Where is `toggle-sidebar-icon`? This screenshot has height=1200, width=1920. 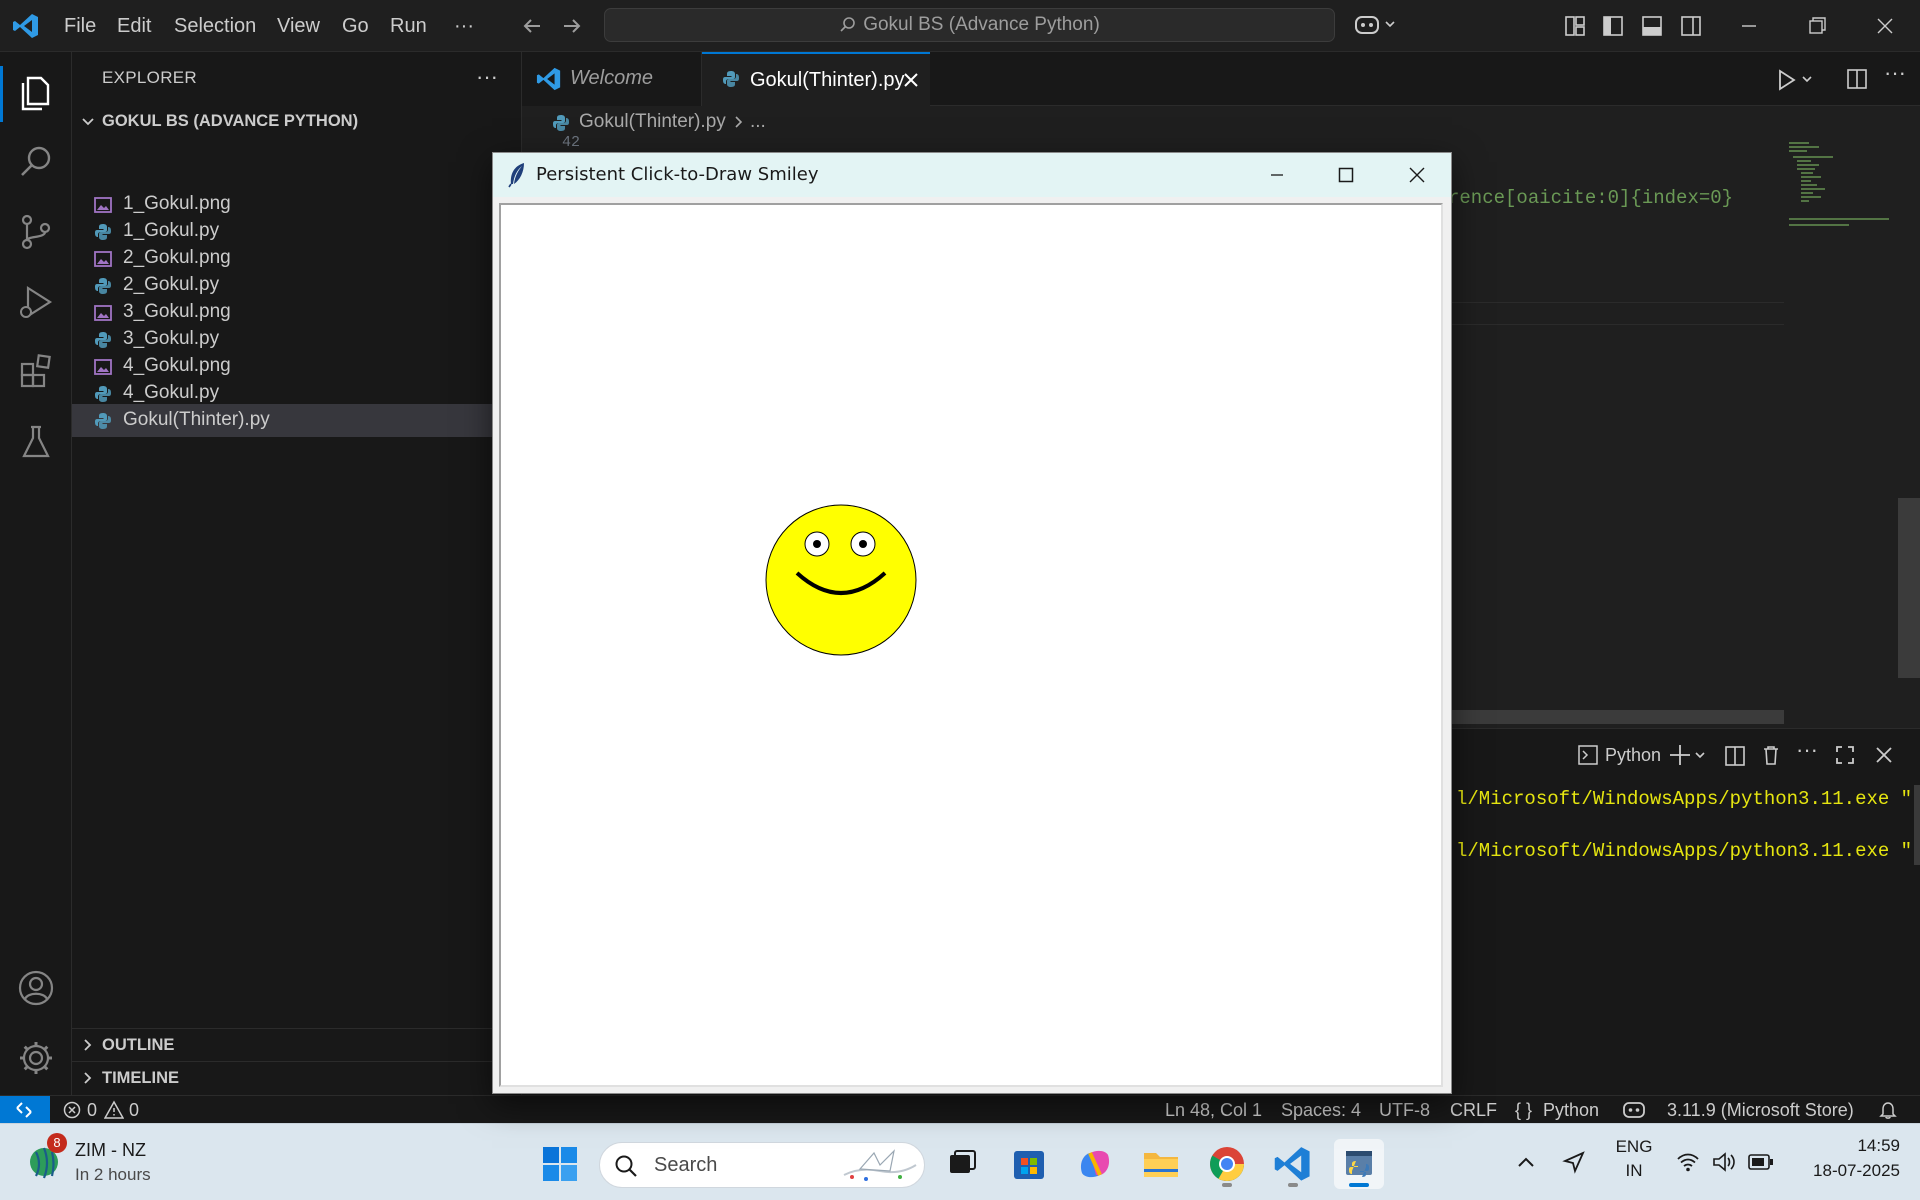 toggle-sidebar-icon is located at coordinates (1613, 26).